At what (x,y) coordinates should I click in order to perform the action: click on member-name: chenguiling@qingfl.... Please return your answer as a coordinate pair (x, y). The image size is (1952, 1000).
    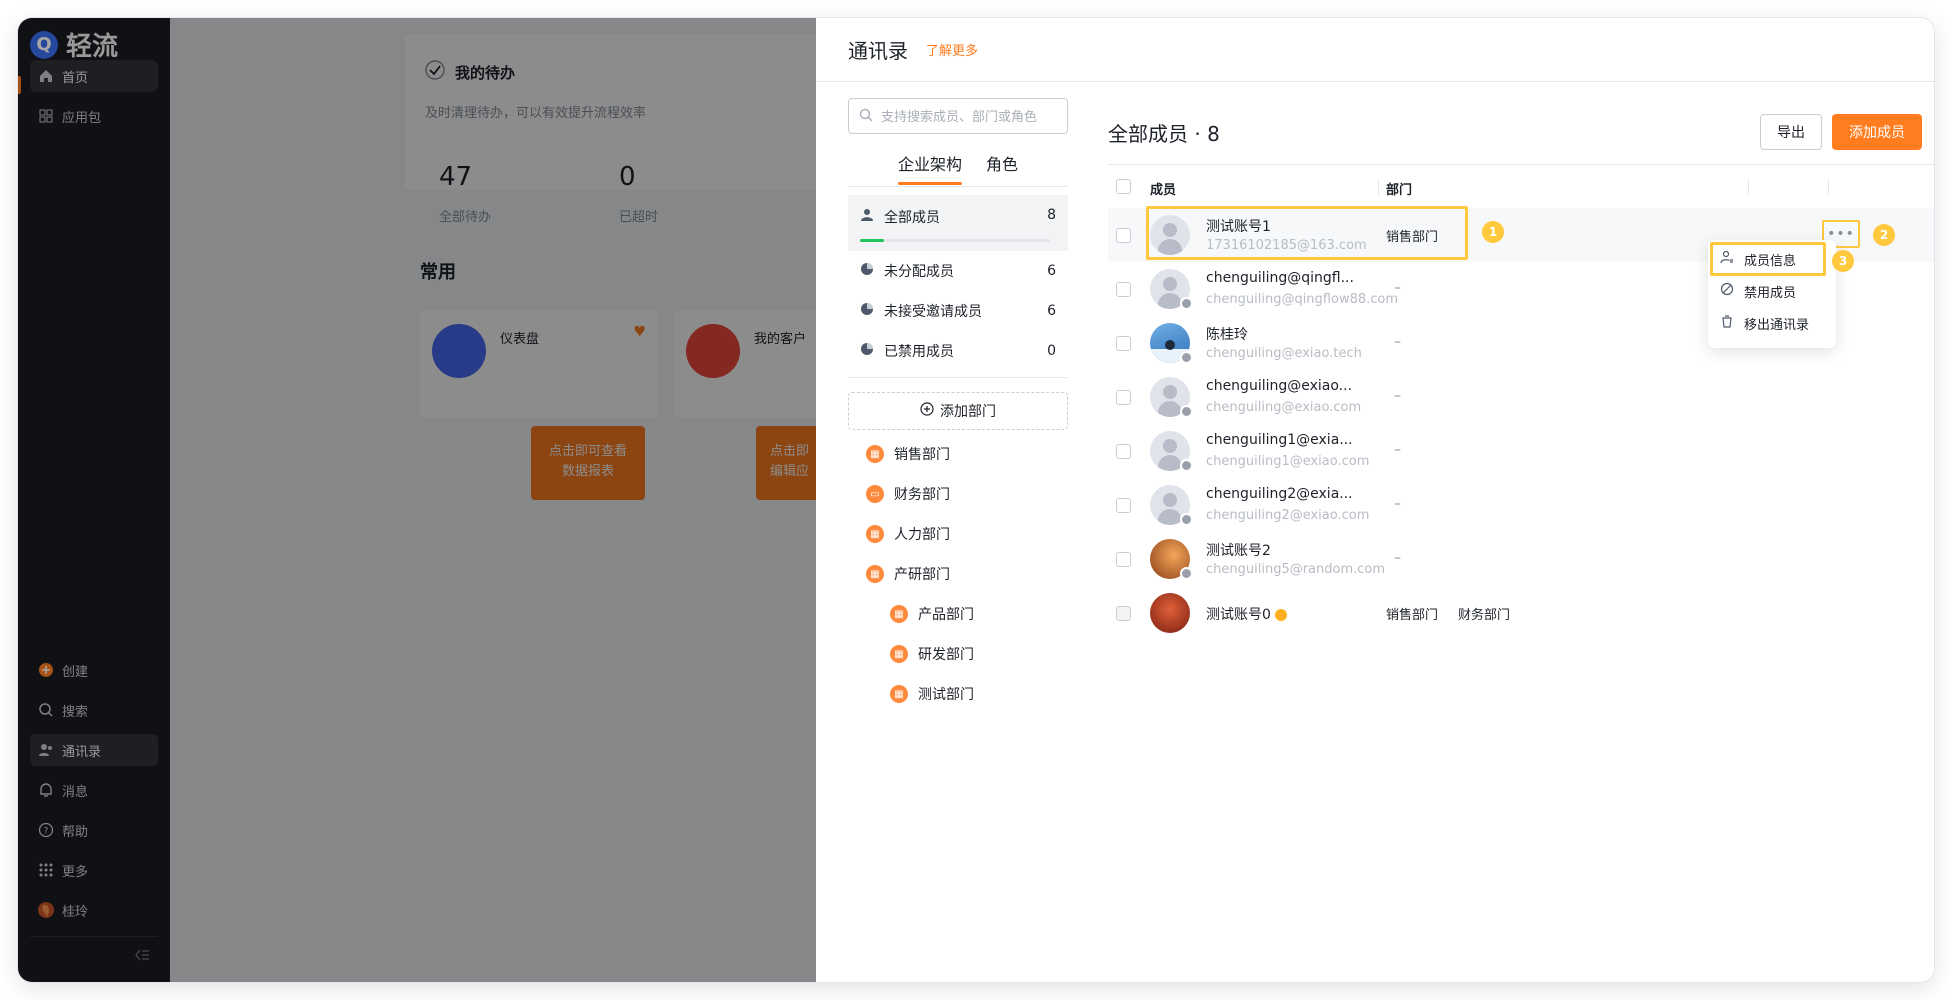
    Looking at the image, I should click on (1280, 278).